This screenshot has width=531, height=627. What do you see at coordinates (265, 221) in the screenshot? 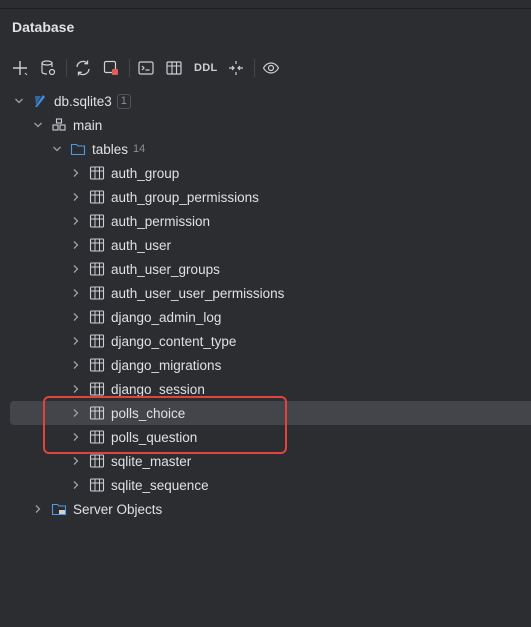
I see `table-row: auth_permission` at bounding box center [265, 221].